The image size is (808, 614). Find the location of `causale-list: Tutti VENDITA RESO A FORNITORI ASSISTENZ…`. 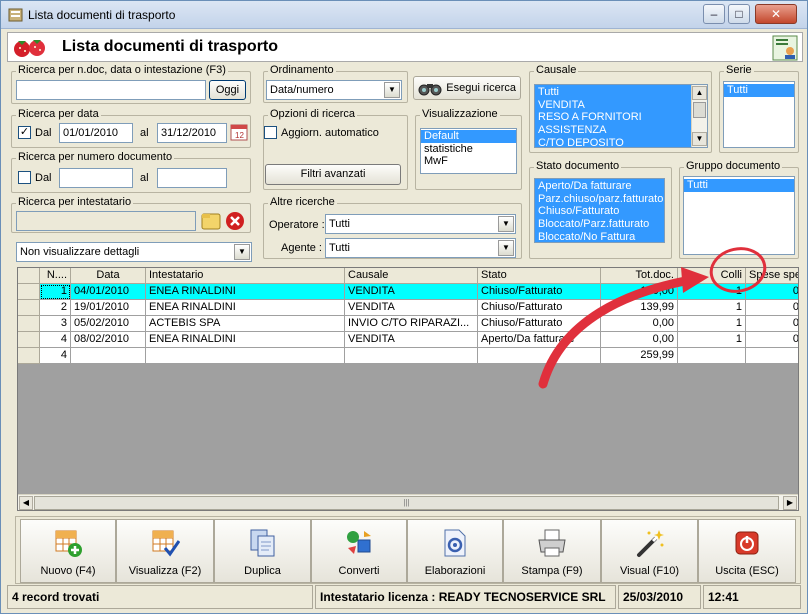

causale-list: Tutti VENDITA RESO A FORNITORI ASSISTENZ… is located at coordinates (621, 116).